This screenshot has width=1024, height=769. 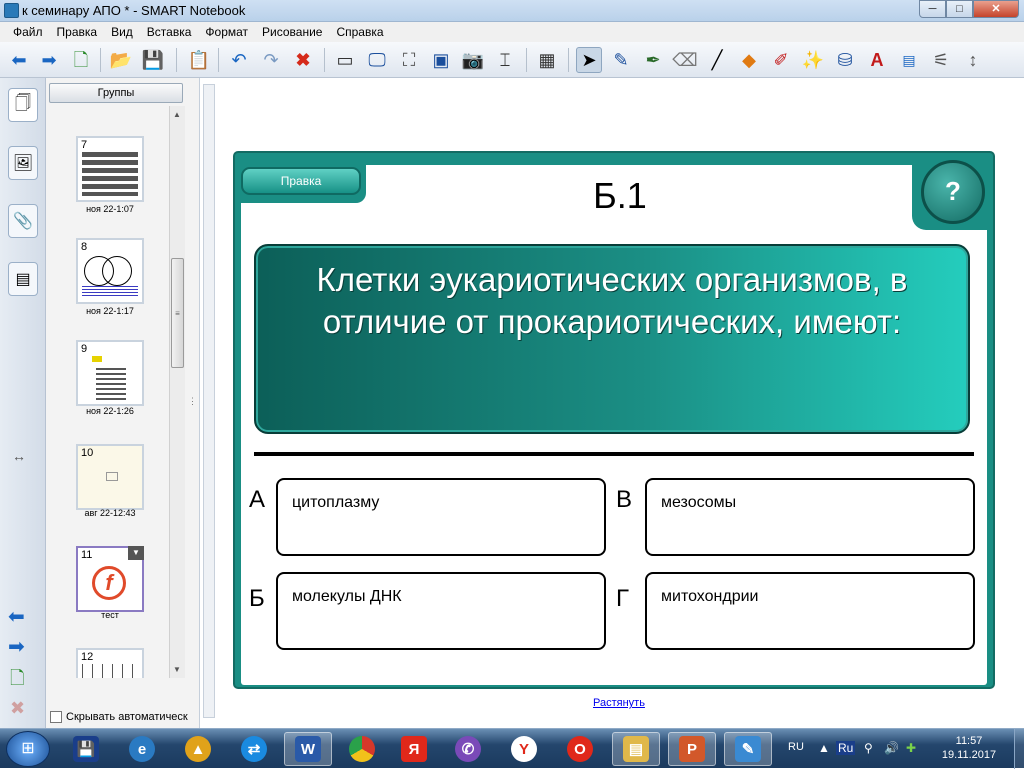 What do you see at coordinates (620, 195) in the screenshot?
I see `slide-title: Б.1` at bounding box center [620, 195].